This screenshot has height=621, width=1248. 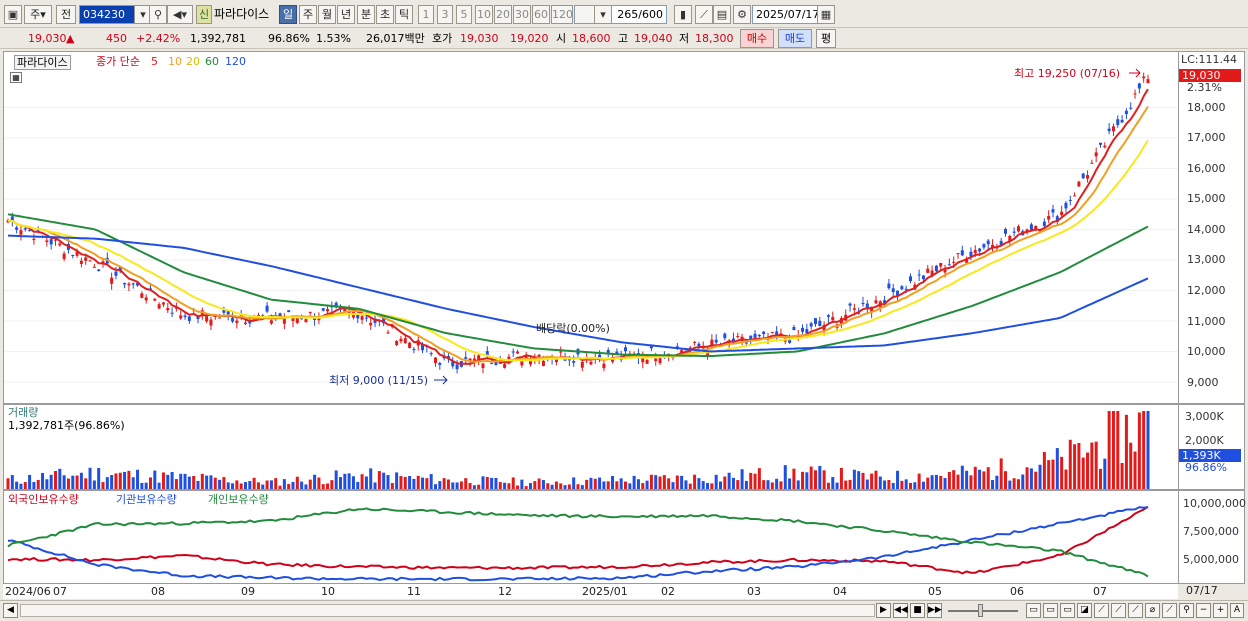 What do you see at coordinates (327, 14) in the screenshot?
I see `period-month: 월` at bounding box center [327, 14].